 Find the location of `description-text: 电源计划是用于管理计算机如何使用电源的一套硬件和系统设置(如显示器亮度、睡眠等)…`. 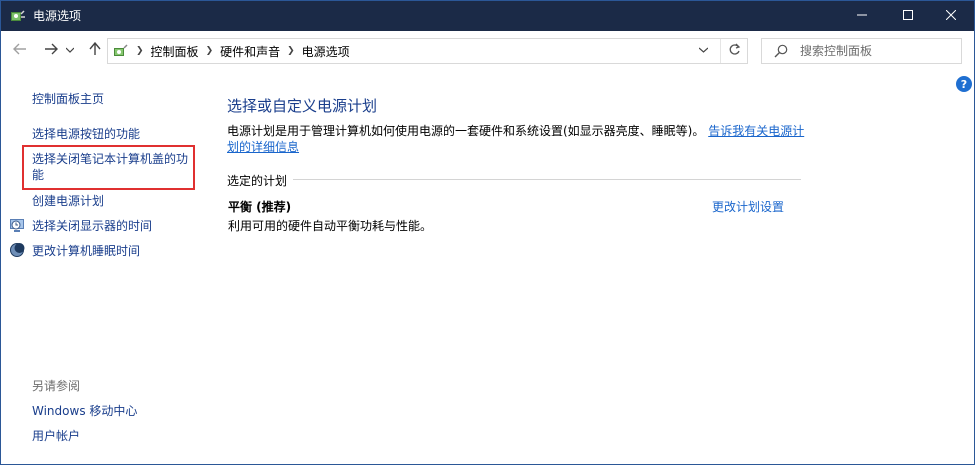

description-text: 电源计划是用于管理计算机如何使用电源的一套硬件和系统设置(如显示器亮度、睡眠等)… is located at coordinates (466, 131).